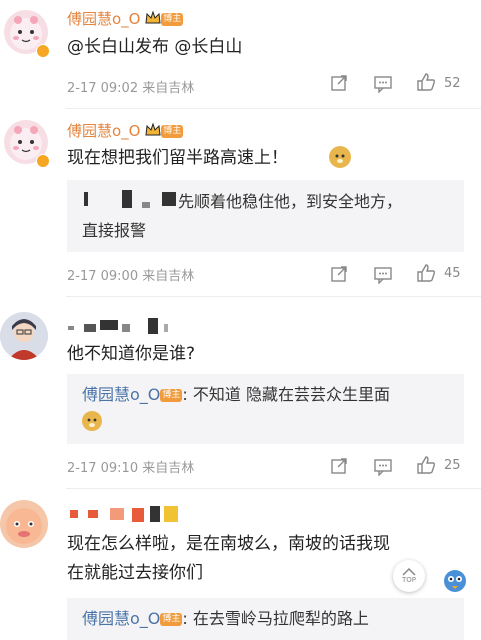  I want to click on like-count: 45, so click(452, 273).